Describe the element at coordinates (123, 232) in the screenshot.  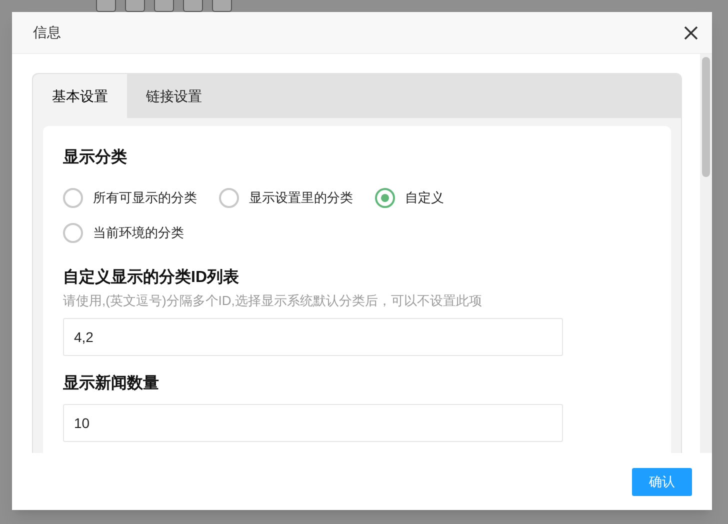
I see `radio-option: 当前环境的分类` at that location.